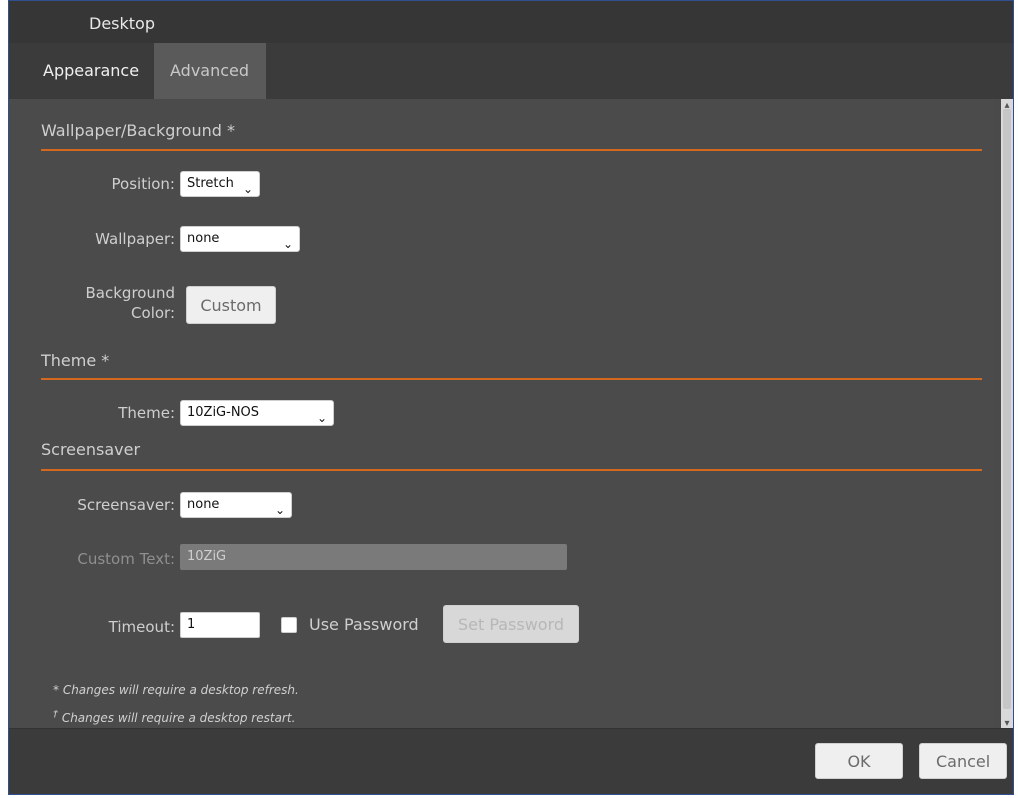 The height and width of the screenshot is (798, 1018). I want to click on tab-advanced: Advanced, so click(210, 71).